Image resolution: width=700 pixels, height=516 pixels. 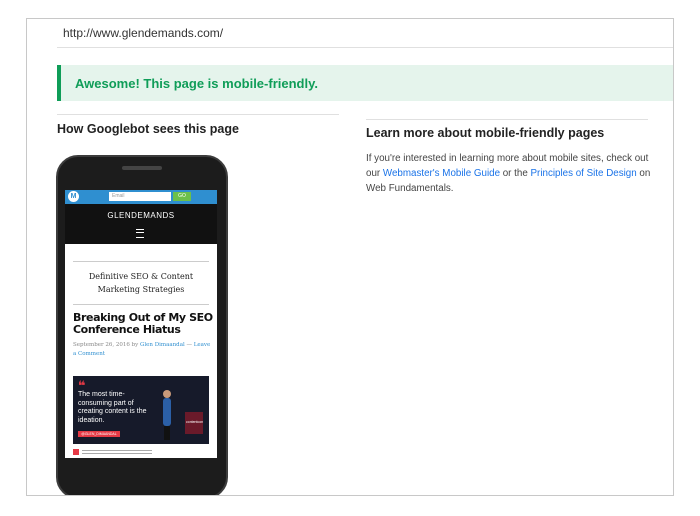 I want to click on learn-more-heading: Learn more about mobile-friendly pages, so click(x=485, y=133).